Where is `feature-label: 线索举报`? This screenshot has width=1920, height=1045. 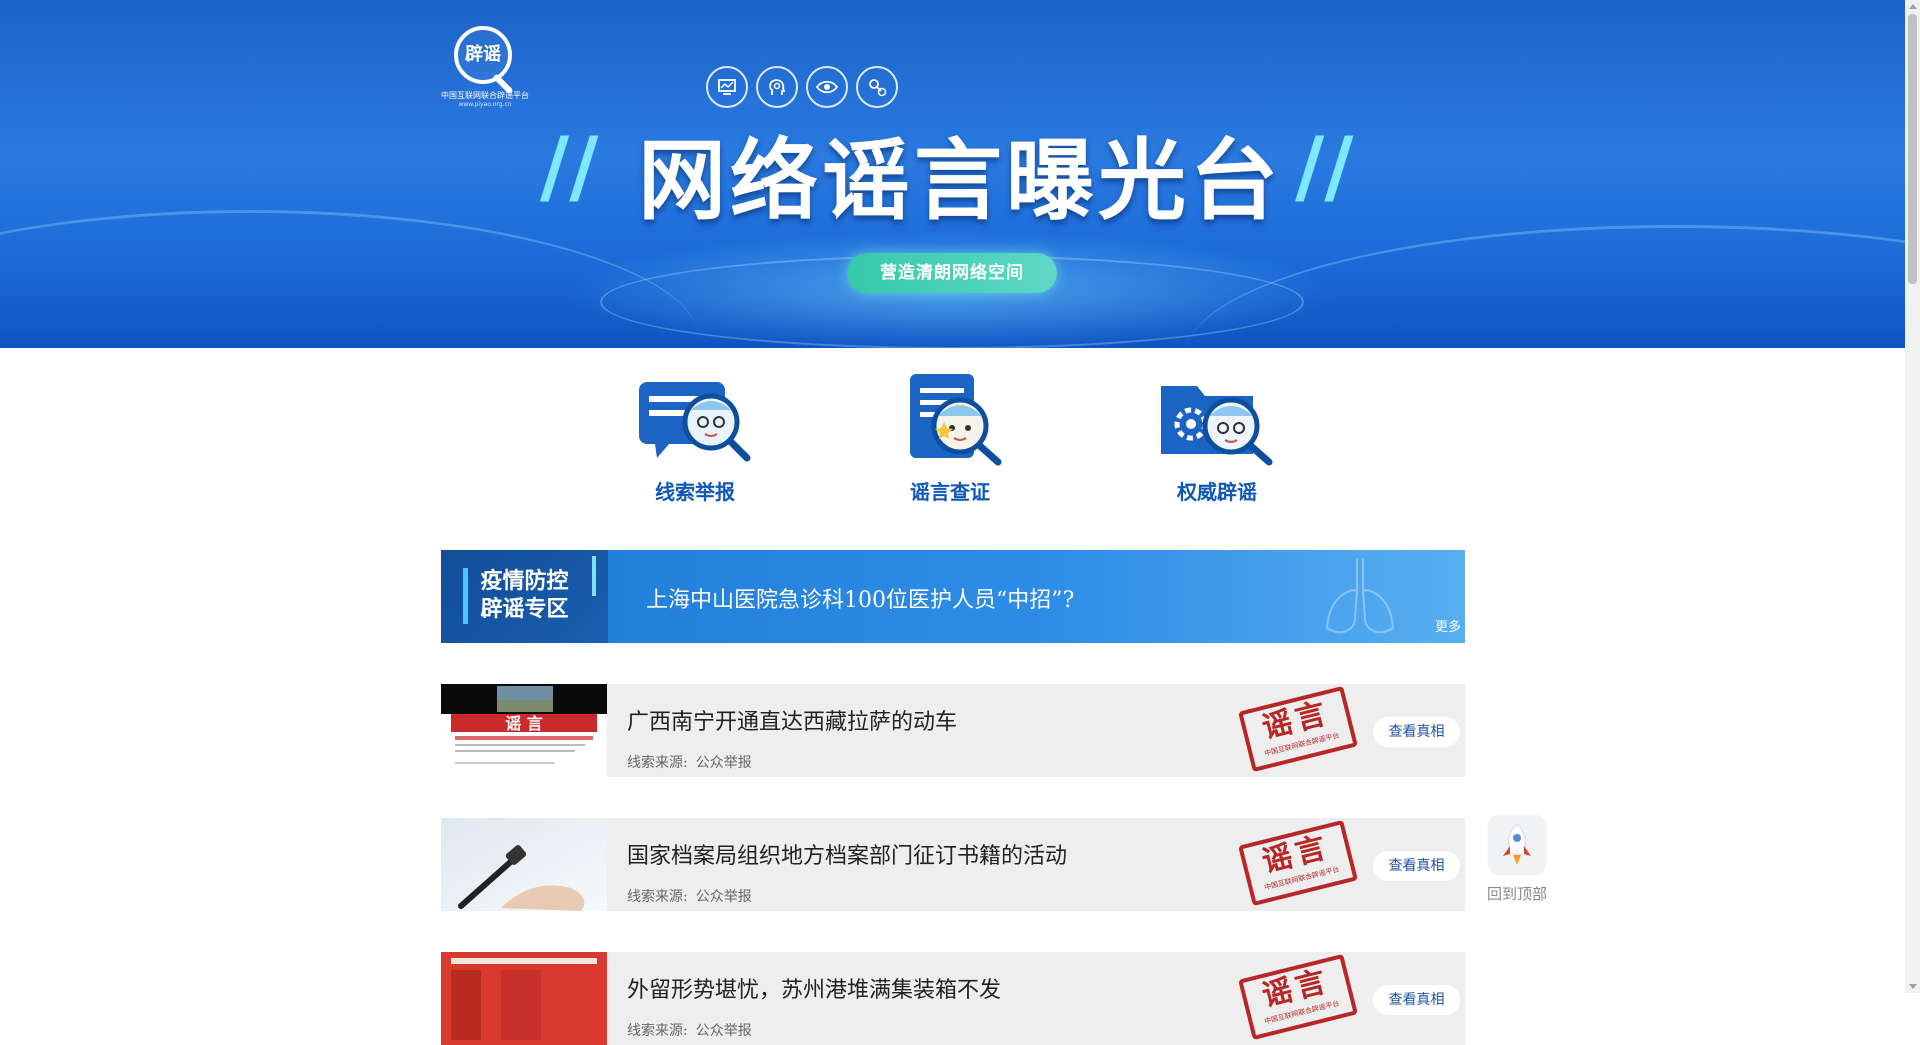
feature-label: 线索举报 is located at coordinates (695, 492).